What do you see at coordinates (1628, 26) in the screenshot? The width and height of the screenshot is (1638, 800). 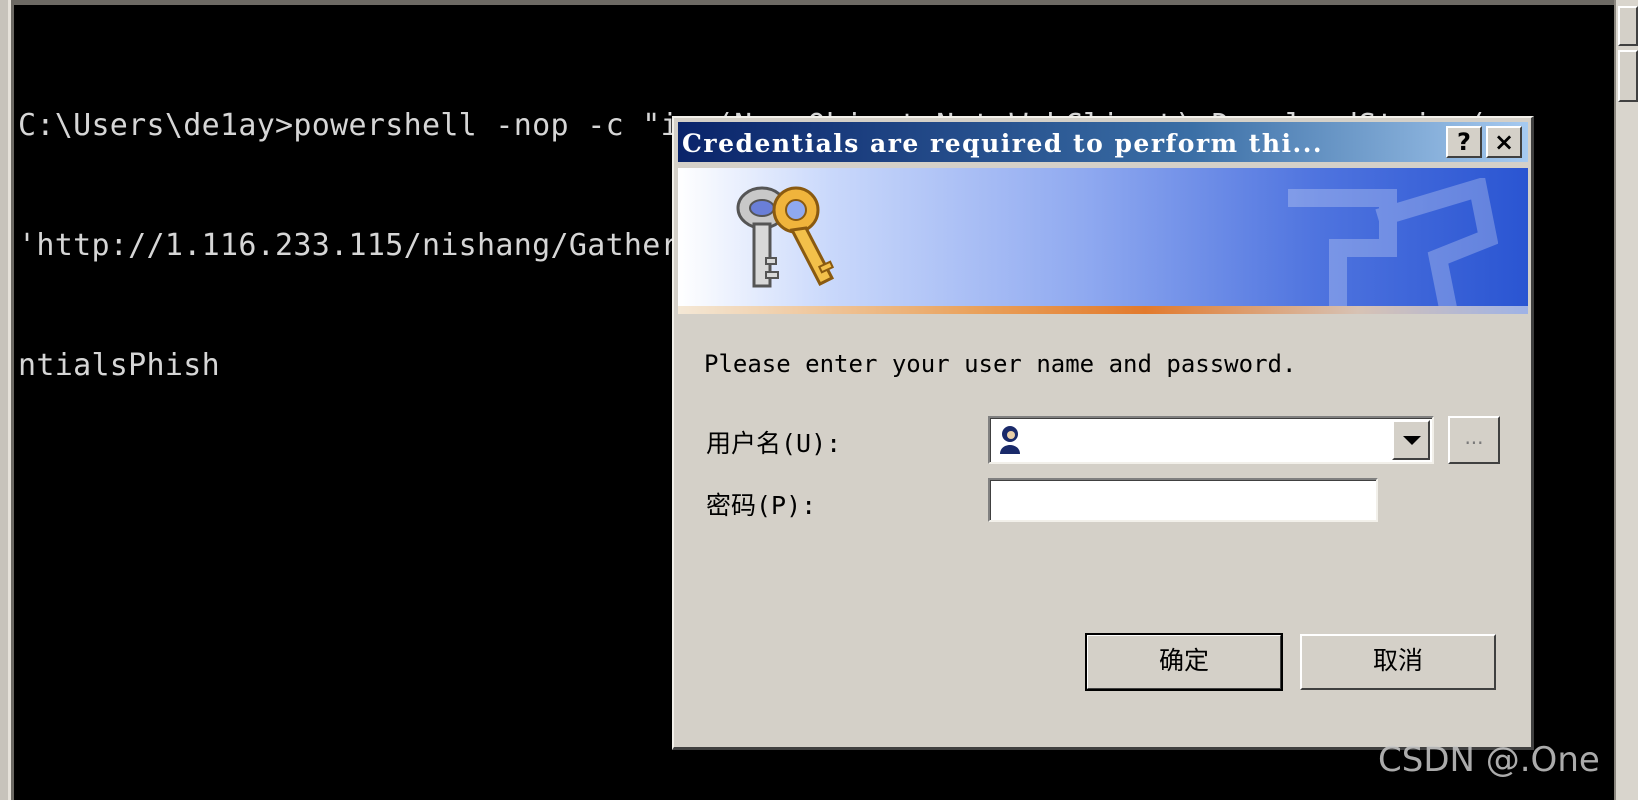 I see `scroll-up-button` at bounding box center [1628, 26].